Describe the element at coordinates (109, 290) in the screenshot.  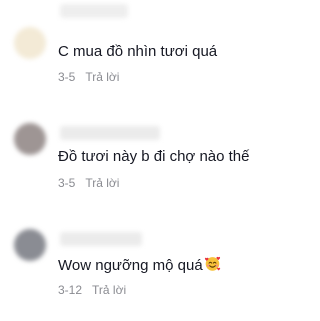
I see `reply-button: Trả lời` at that location.